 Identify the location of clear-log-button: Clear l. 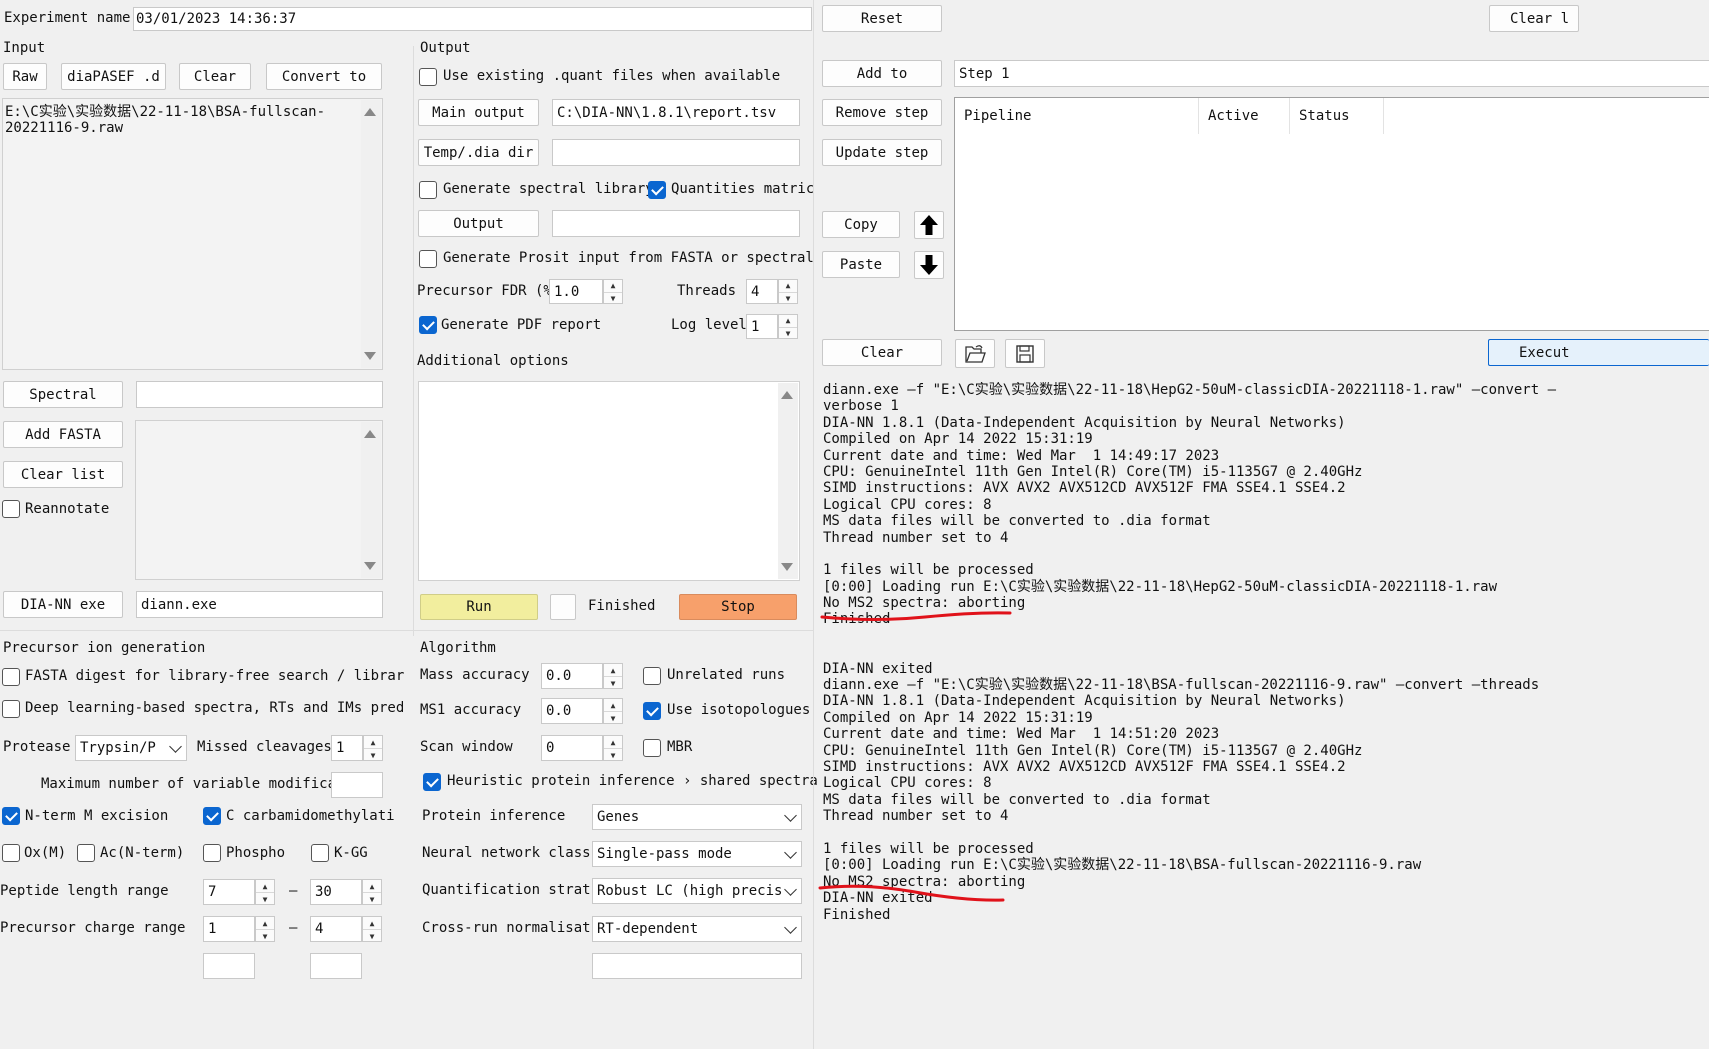
(1534, 18).